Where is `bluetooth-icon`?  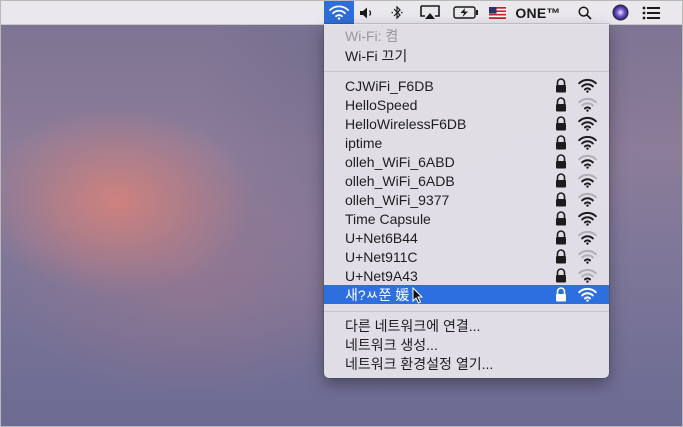 bluetooth-icon is located at coordinates (397, 12).